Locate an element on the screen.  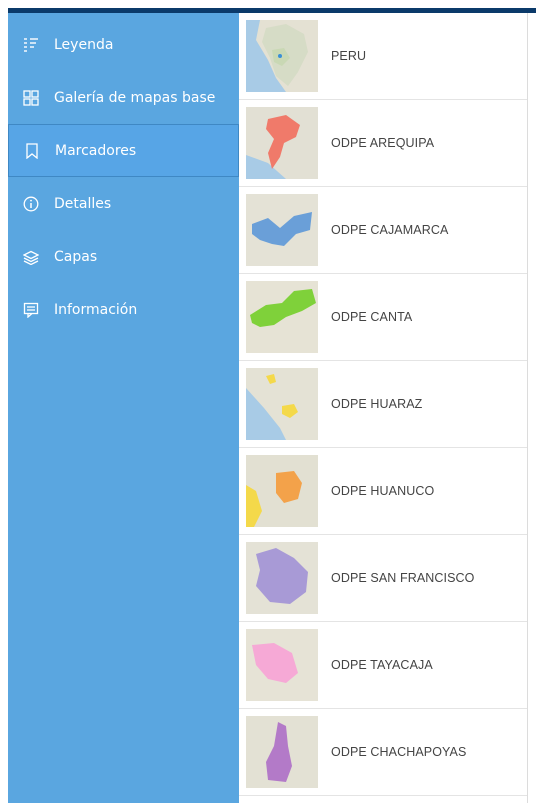
layers-icon is located at coordinates (31, 257).